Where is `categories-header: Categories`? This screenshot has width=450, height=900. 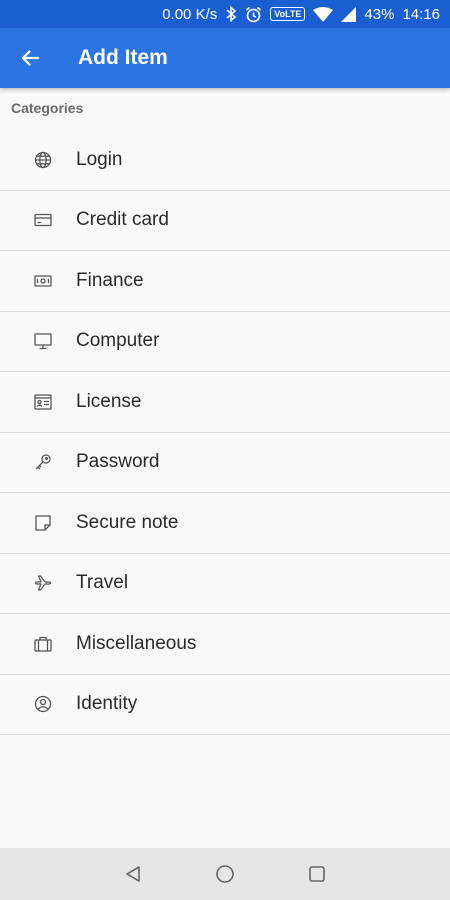
categories-header: Categories is located at coordinates (47, 108).